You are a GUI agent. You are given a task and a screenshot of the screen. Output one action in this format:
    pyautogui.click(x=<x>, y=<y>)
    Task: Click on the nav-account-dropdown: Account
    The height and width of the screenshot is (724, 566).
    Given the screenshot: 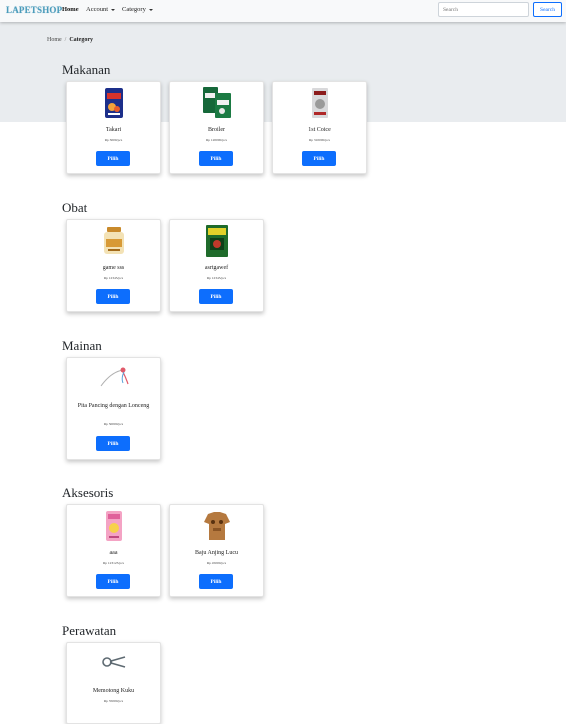 What is the action you would take?
    pyautogui.click(x=101, y=9)
    